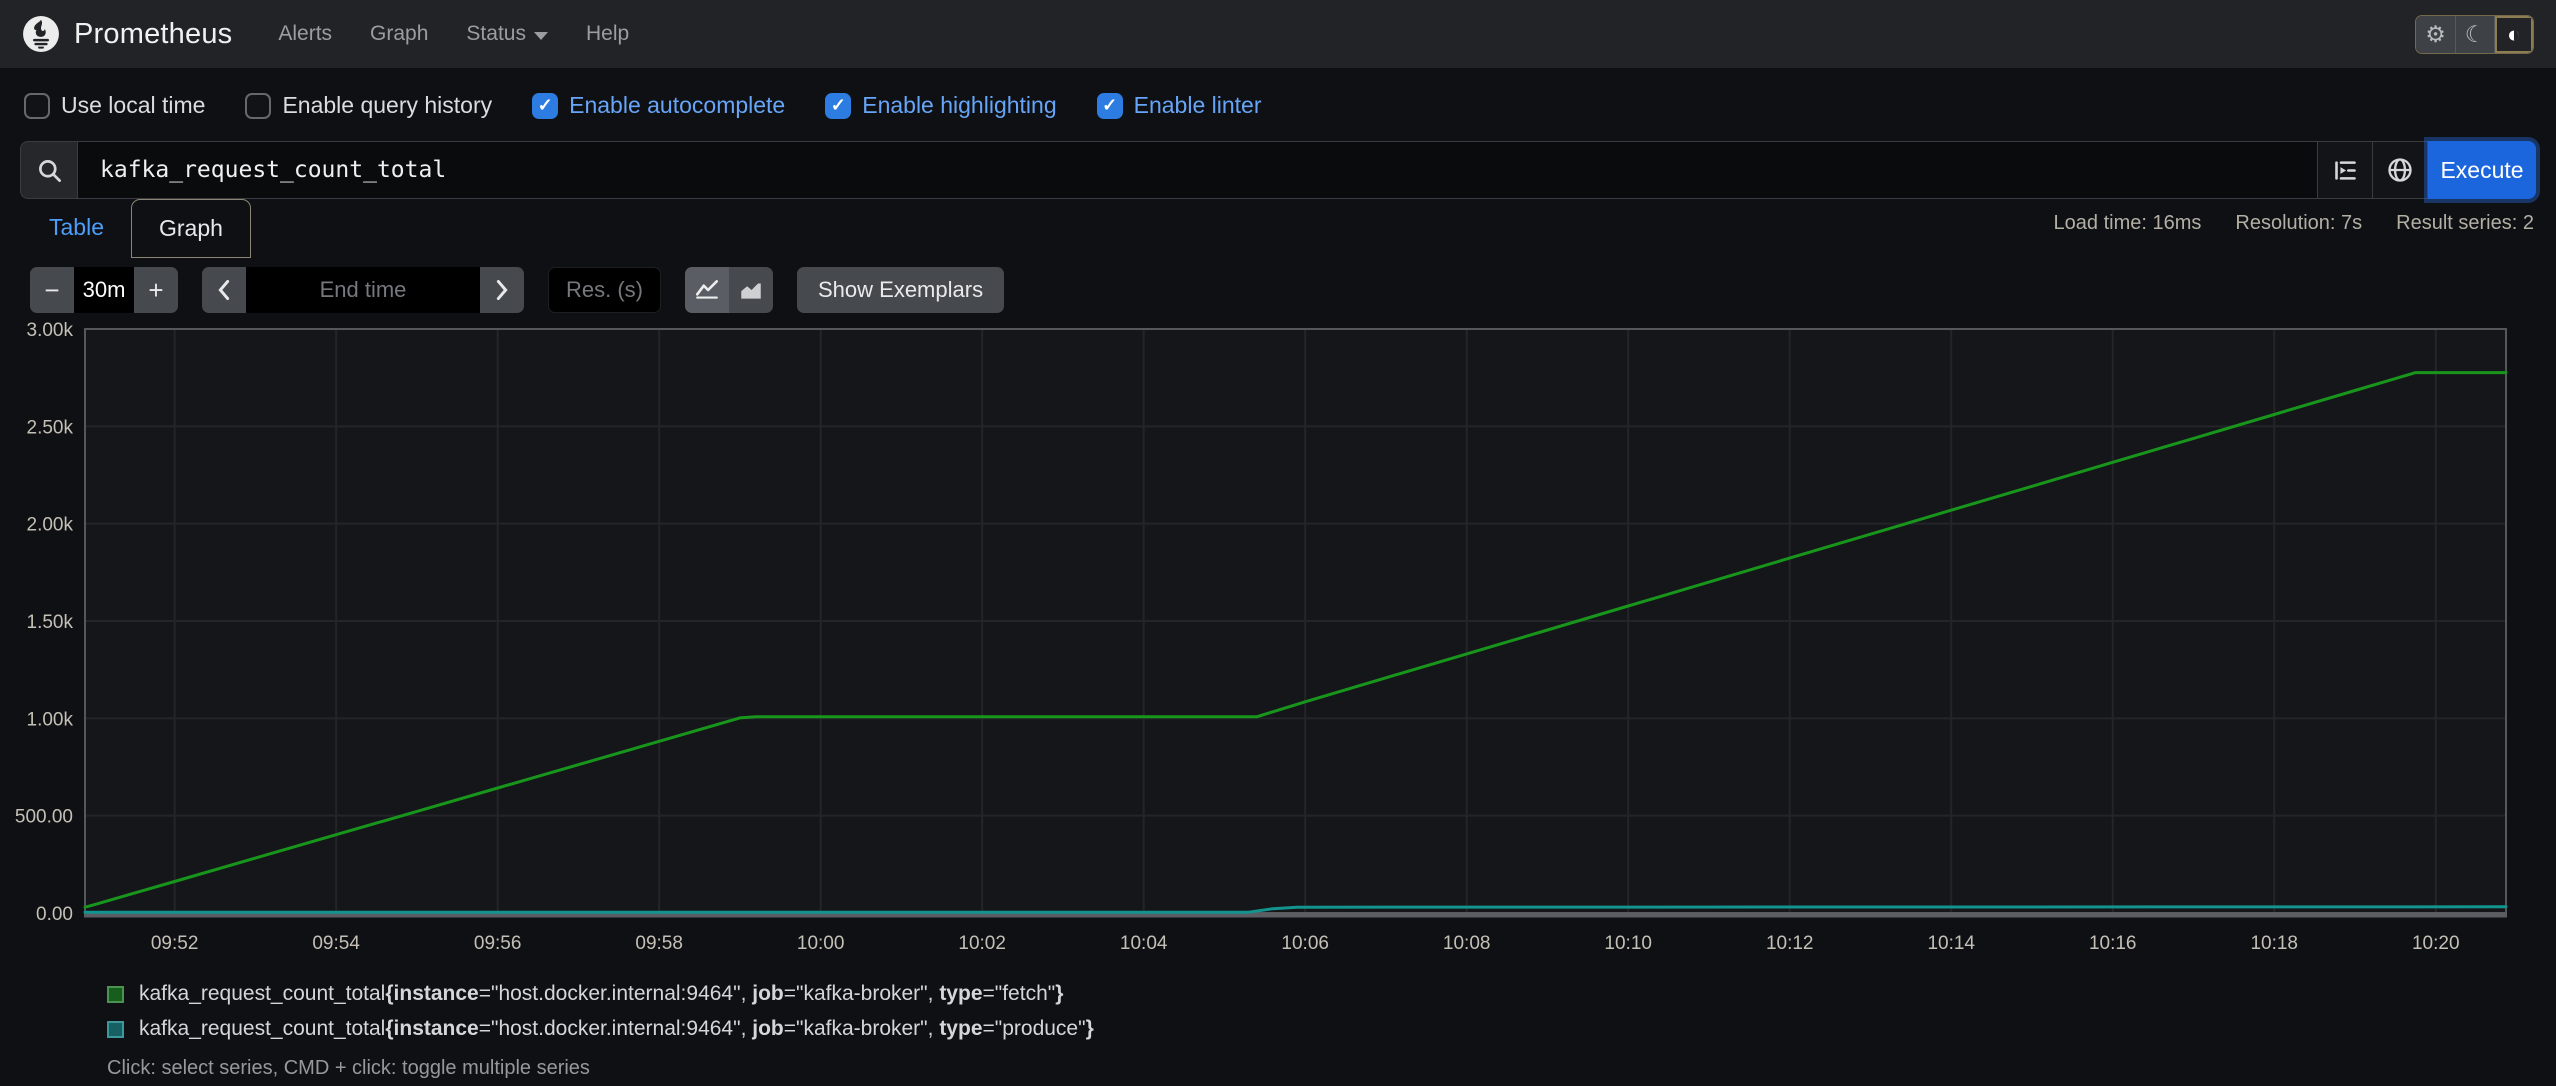 This screenshot has width=2556, height=1086. What do you see at coordinates (76, 228) in the screenshot?
I see `tab-table: Table` at bounding box center [76, 228].